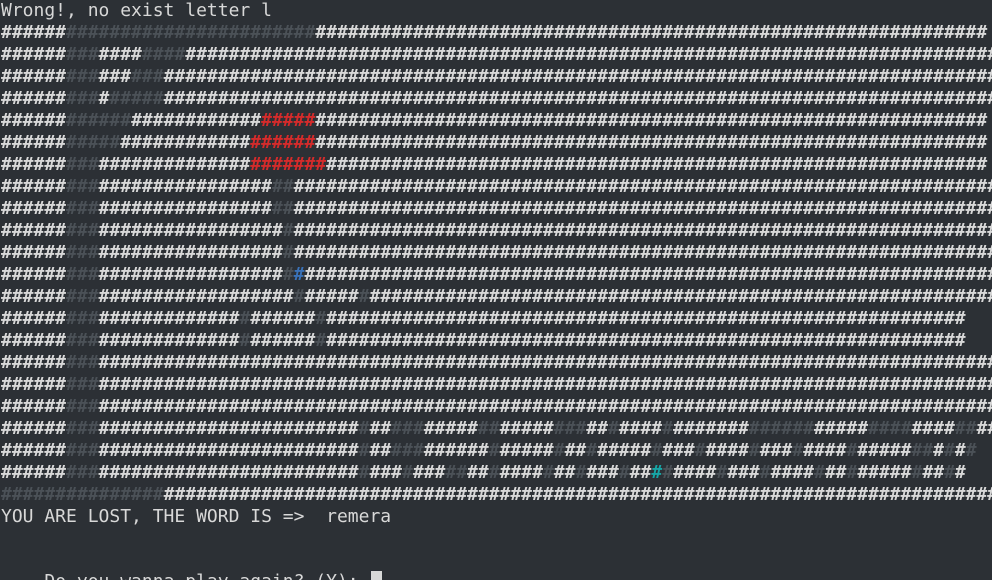 This screenshot has height=580, width=992. I want to click on art-segment: ########################, so click(228, 450).